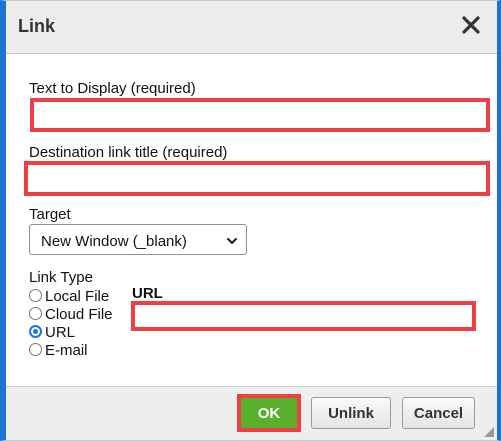 Image resolution: width=501 pixels, height=441 pixels. What do you see at coordinates (77, 296) in the screenshot?
I see `radio-local-file-label: Local File` at bounding box center [77, 296].